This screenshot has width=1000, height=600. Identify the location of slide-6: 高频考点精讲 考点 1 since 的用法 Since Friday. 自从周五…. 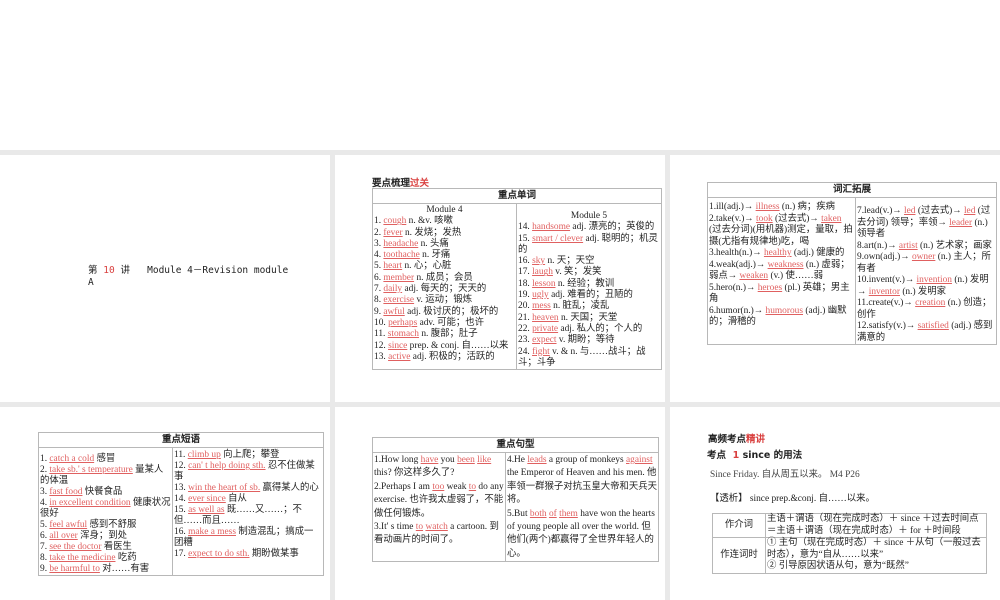
(835, 503).